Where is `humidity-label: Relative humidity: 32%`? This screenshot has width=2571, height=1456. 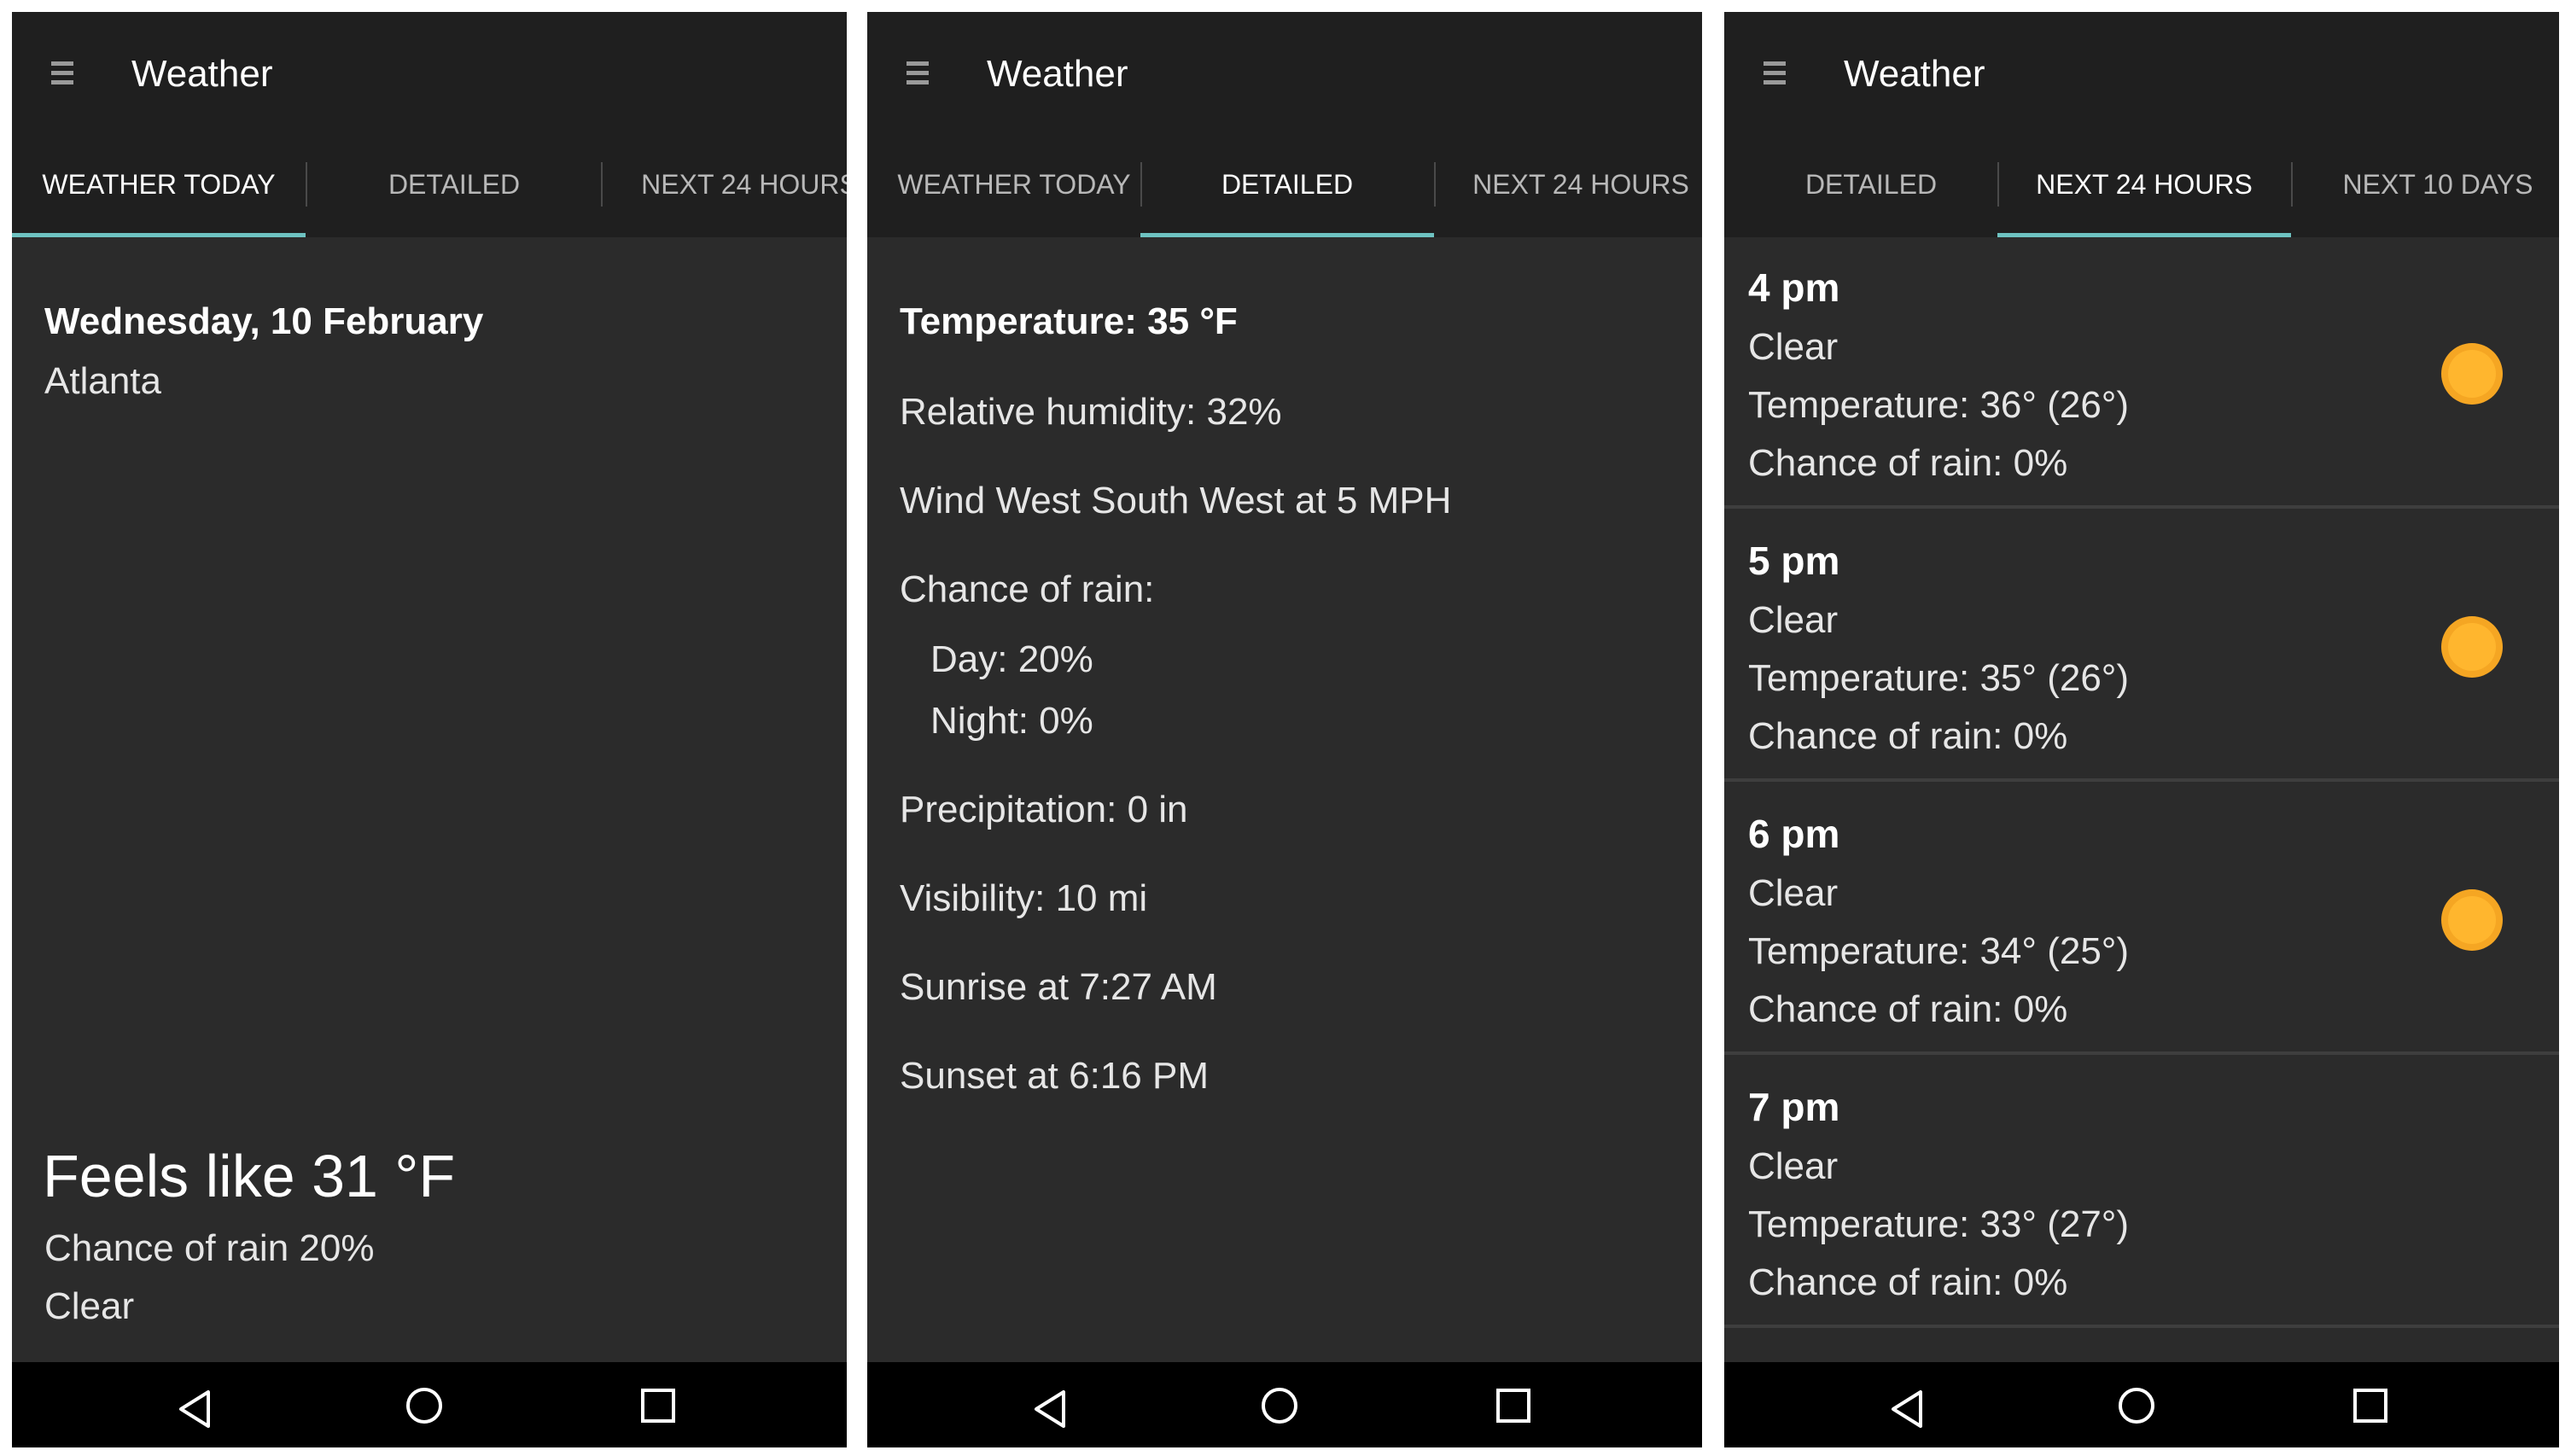
humidity-label: Relative humidity: 32% is located at coordinates (1091, 412).